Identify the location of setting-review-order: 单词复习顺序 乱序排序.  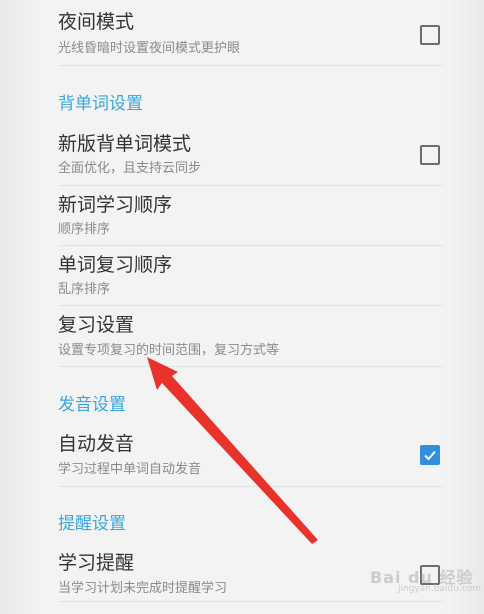
(251, 279).